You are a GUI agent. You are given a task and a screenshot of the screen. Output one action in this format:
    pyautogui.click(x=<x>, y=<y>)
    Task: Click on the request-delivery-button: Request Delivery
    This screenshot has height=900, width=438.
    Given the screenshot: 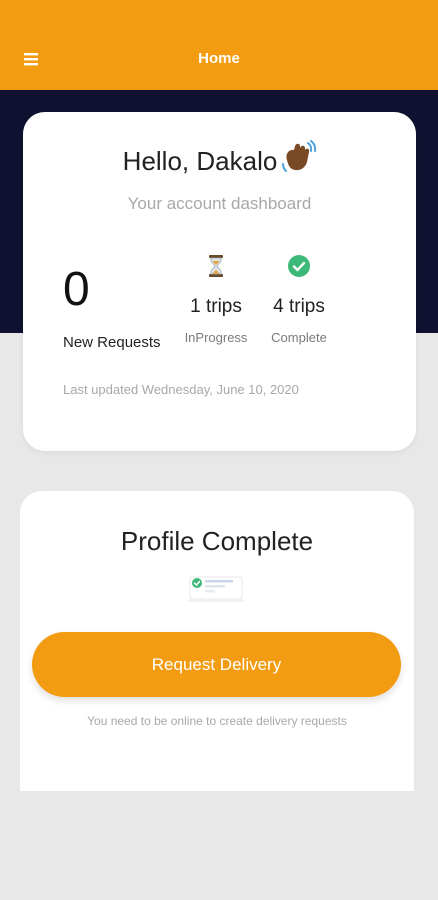 What is the action you would take?
    pyautogui.click(x=216, y=664)
    